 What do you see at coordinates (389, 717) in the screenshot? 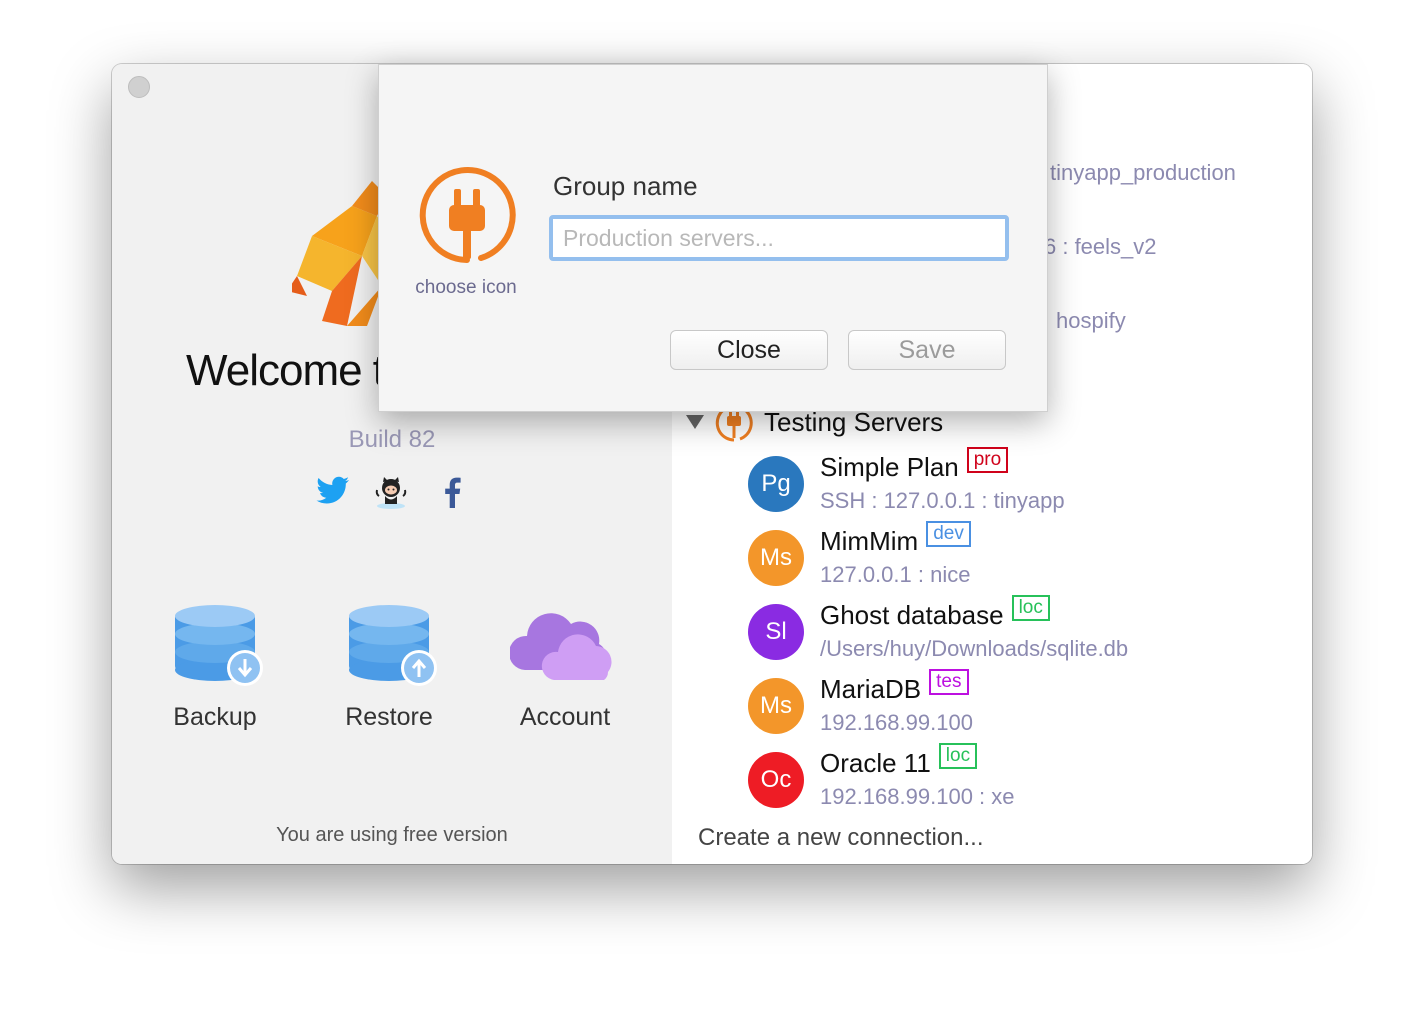
I see `restore-label: Restore` at bounding box center [389, 717].